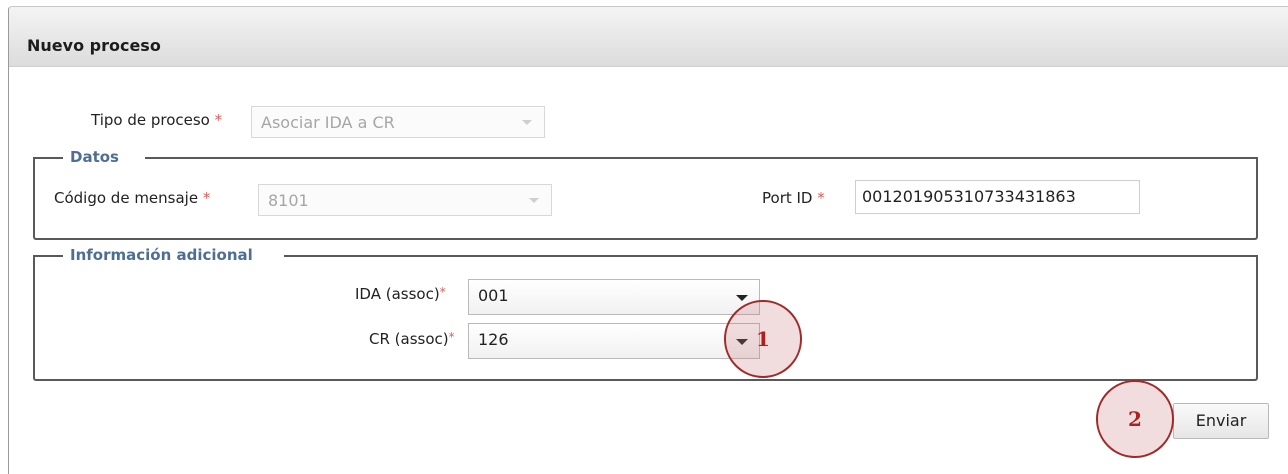 This screenshot has width=1288, height=474. What do you see at coordinates (94, 45) in the screenshot?
I see `panel-title: Nuevo proceso` at bounding box center [94, 45].